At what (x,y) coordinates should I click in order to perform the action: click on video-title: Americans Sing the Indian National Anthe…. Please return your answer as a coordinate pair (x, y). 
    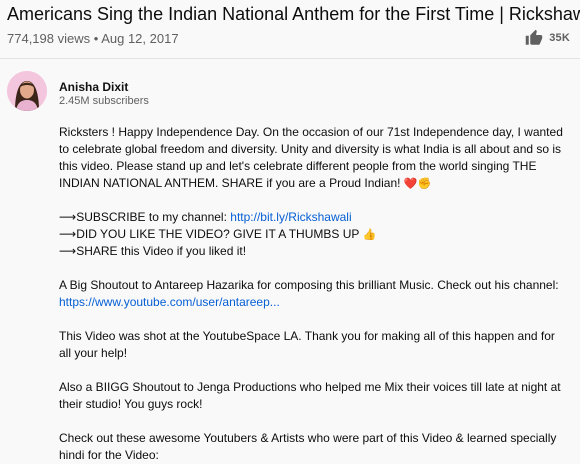
    Looking at the image, I should click on (293, 14).